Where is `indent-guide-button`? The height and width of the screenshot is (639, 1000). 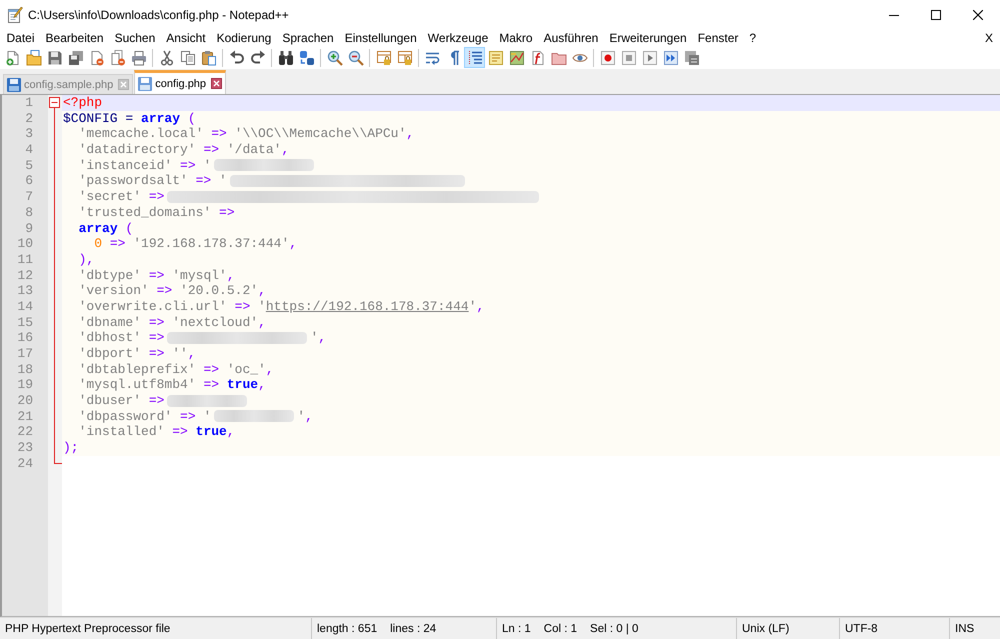
indent-guide-button is located at coordinates (474, 57).